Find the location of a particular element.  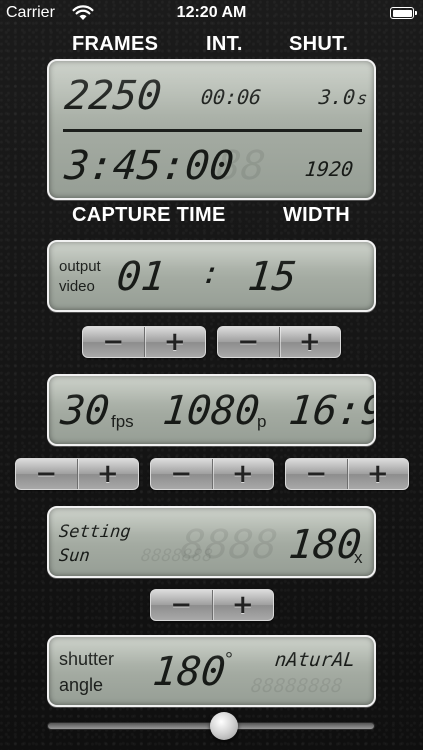

fps-unit: fps is located at coordinates (122, 421).